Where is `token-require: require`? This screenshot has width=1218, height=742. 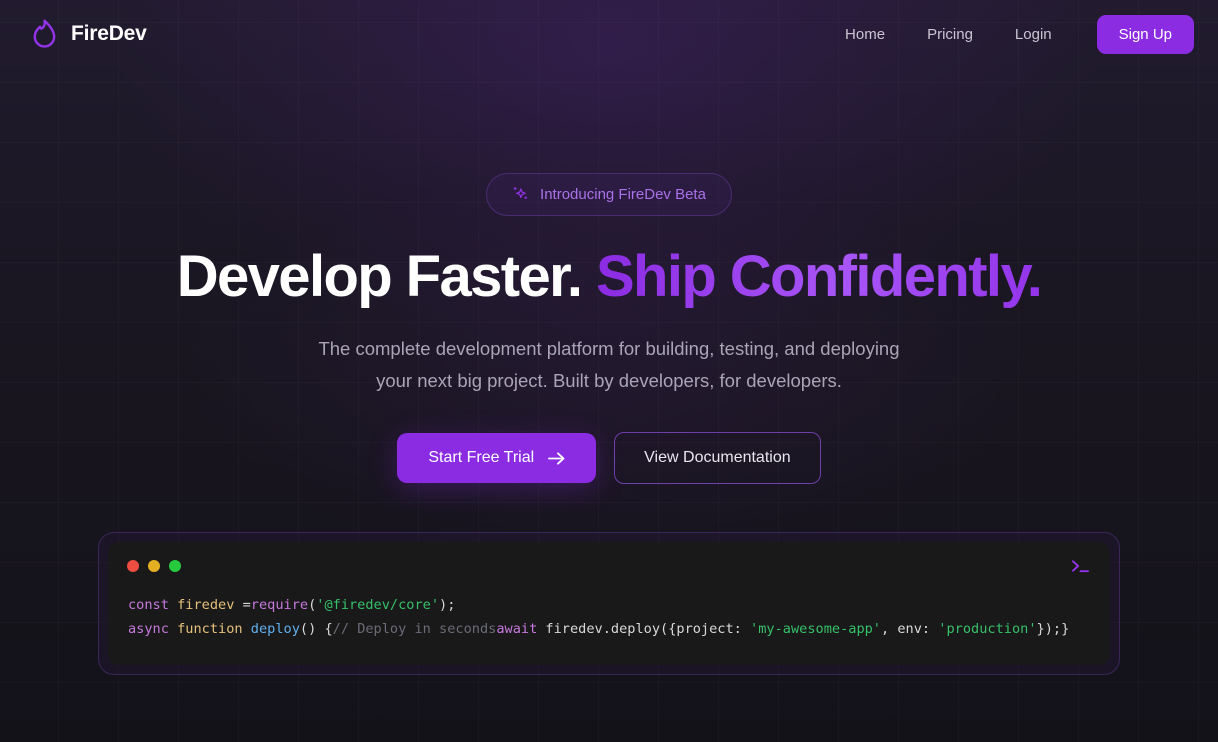 token-require: require is located at coordinates (279, 605).